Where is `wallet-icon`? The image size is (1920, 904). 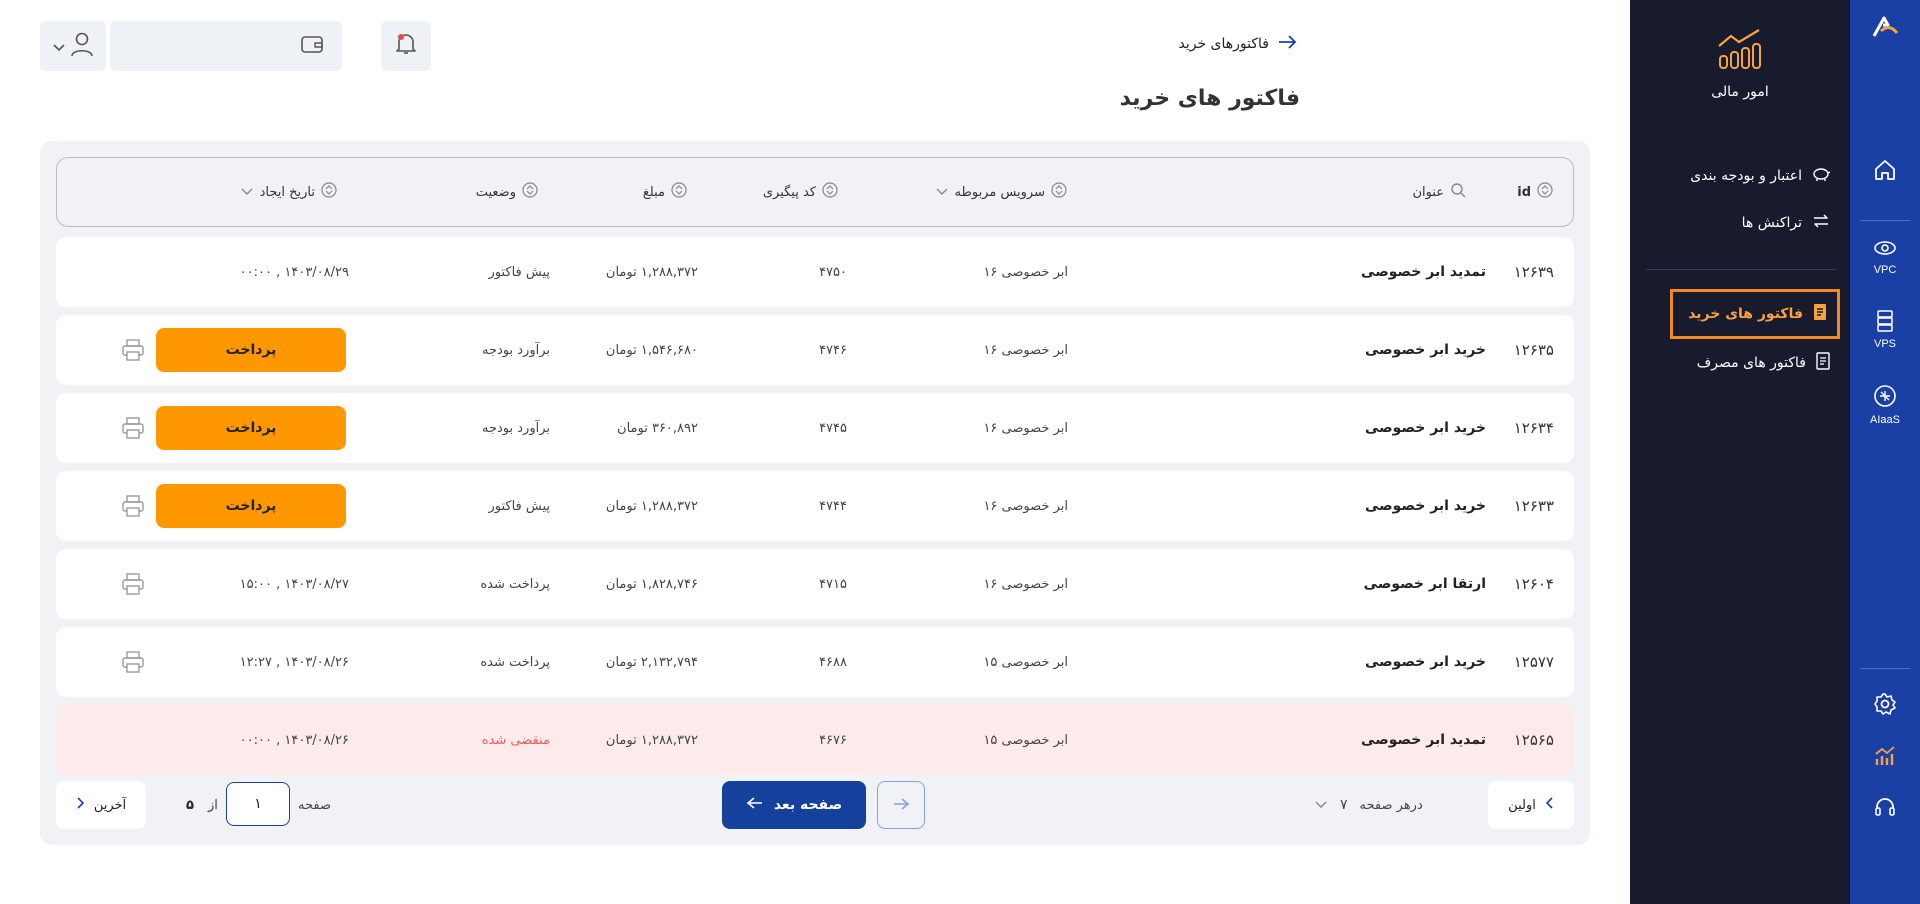
wallet-icon is located at coordinates (312, 46).